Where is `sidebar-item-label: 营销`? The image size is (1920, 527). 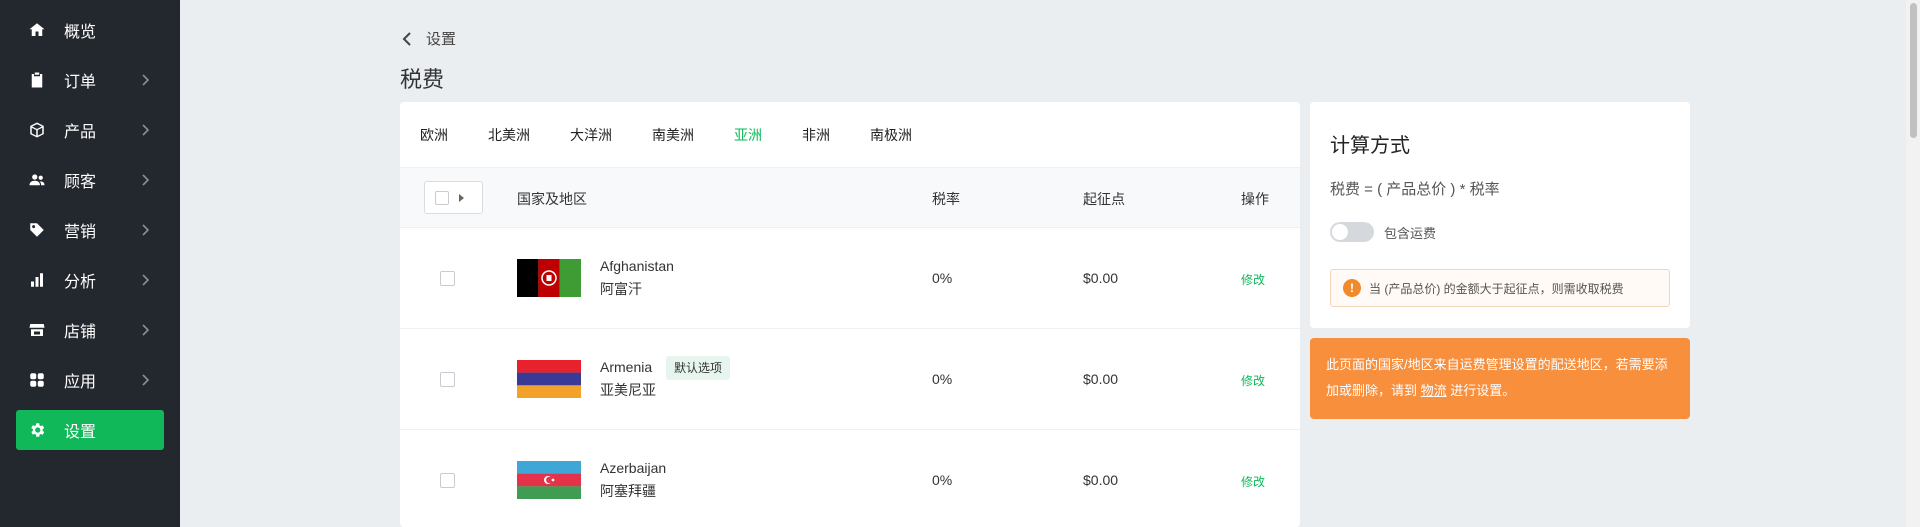 sidebar-item-label: 营销 is located at coordinates (80, 232).